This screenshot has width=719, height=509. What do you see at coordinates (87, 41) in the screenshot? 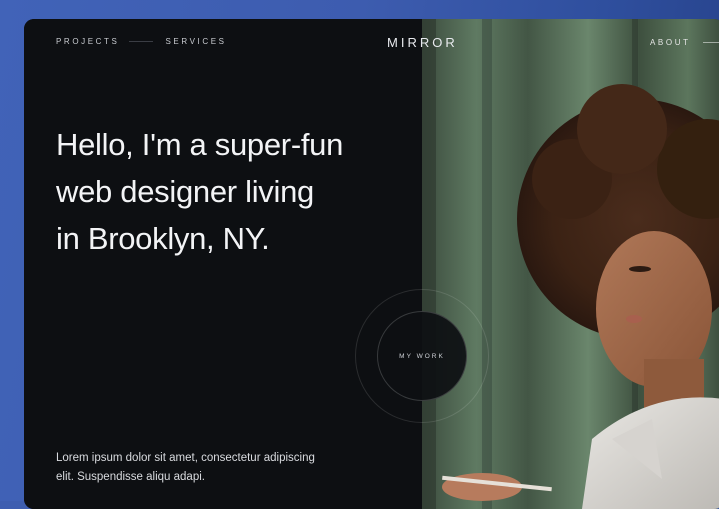
I see `nav-projects-link: PROJECTS` at bounding box center [87, 41].